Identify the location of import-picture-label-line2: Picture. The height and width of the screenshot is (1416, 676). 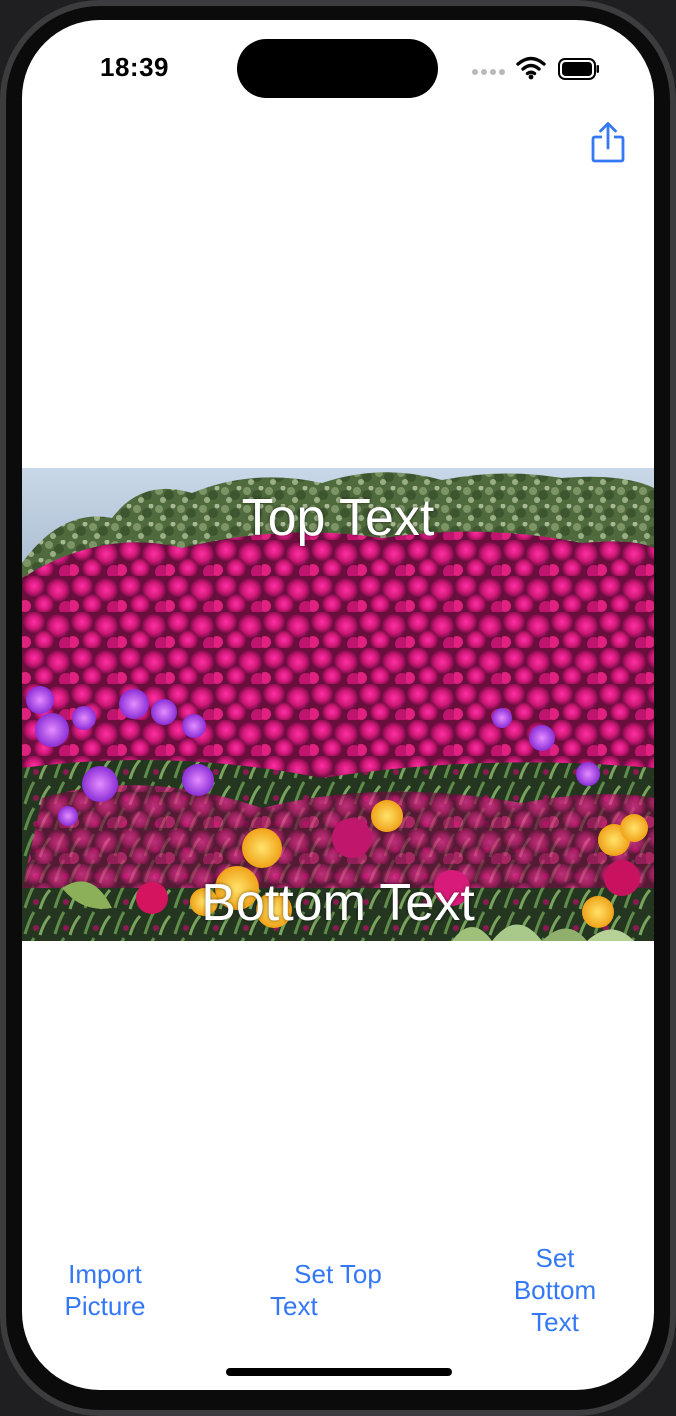
(105, 1306).